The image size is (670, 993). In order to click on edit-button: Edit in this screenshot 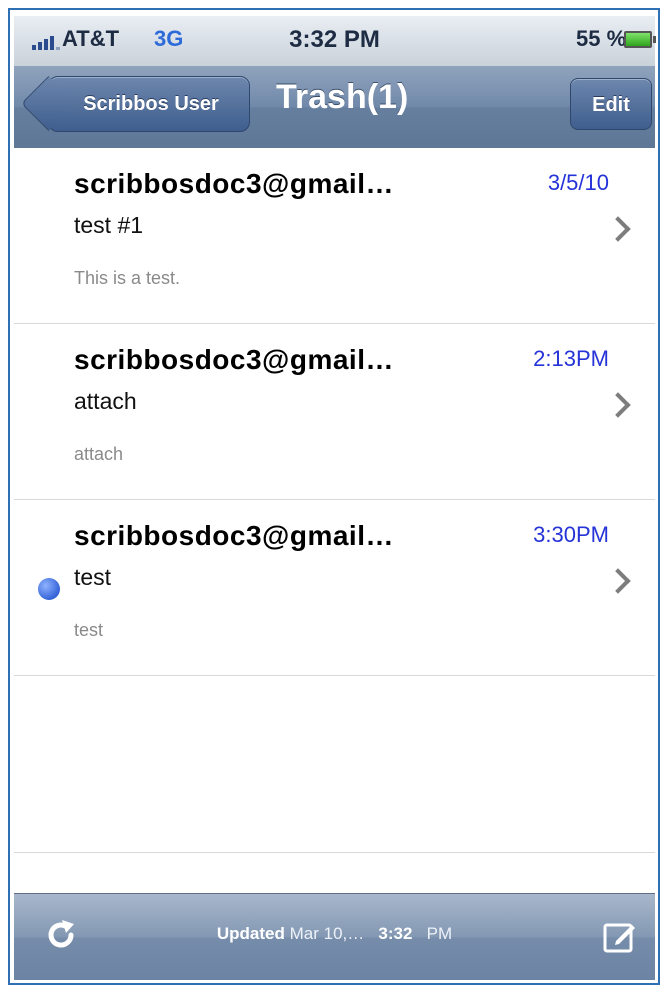, I will do `click(611, 104)`.